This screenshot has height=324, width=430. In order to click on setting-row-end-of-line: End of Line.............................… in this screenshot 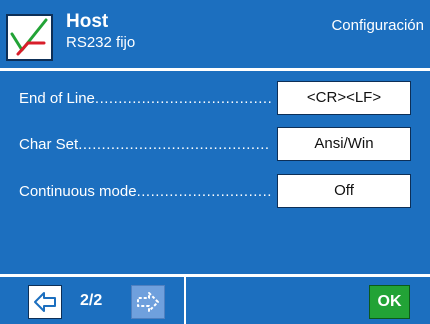, I will do `click(215, 99)`.